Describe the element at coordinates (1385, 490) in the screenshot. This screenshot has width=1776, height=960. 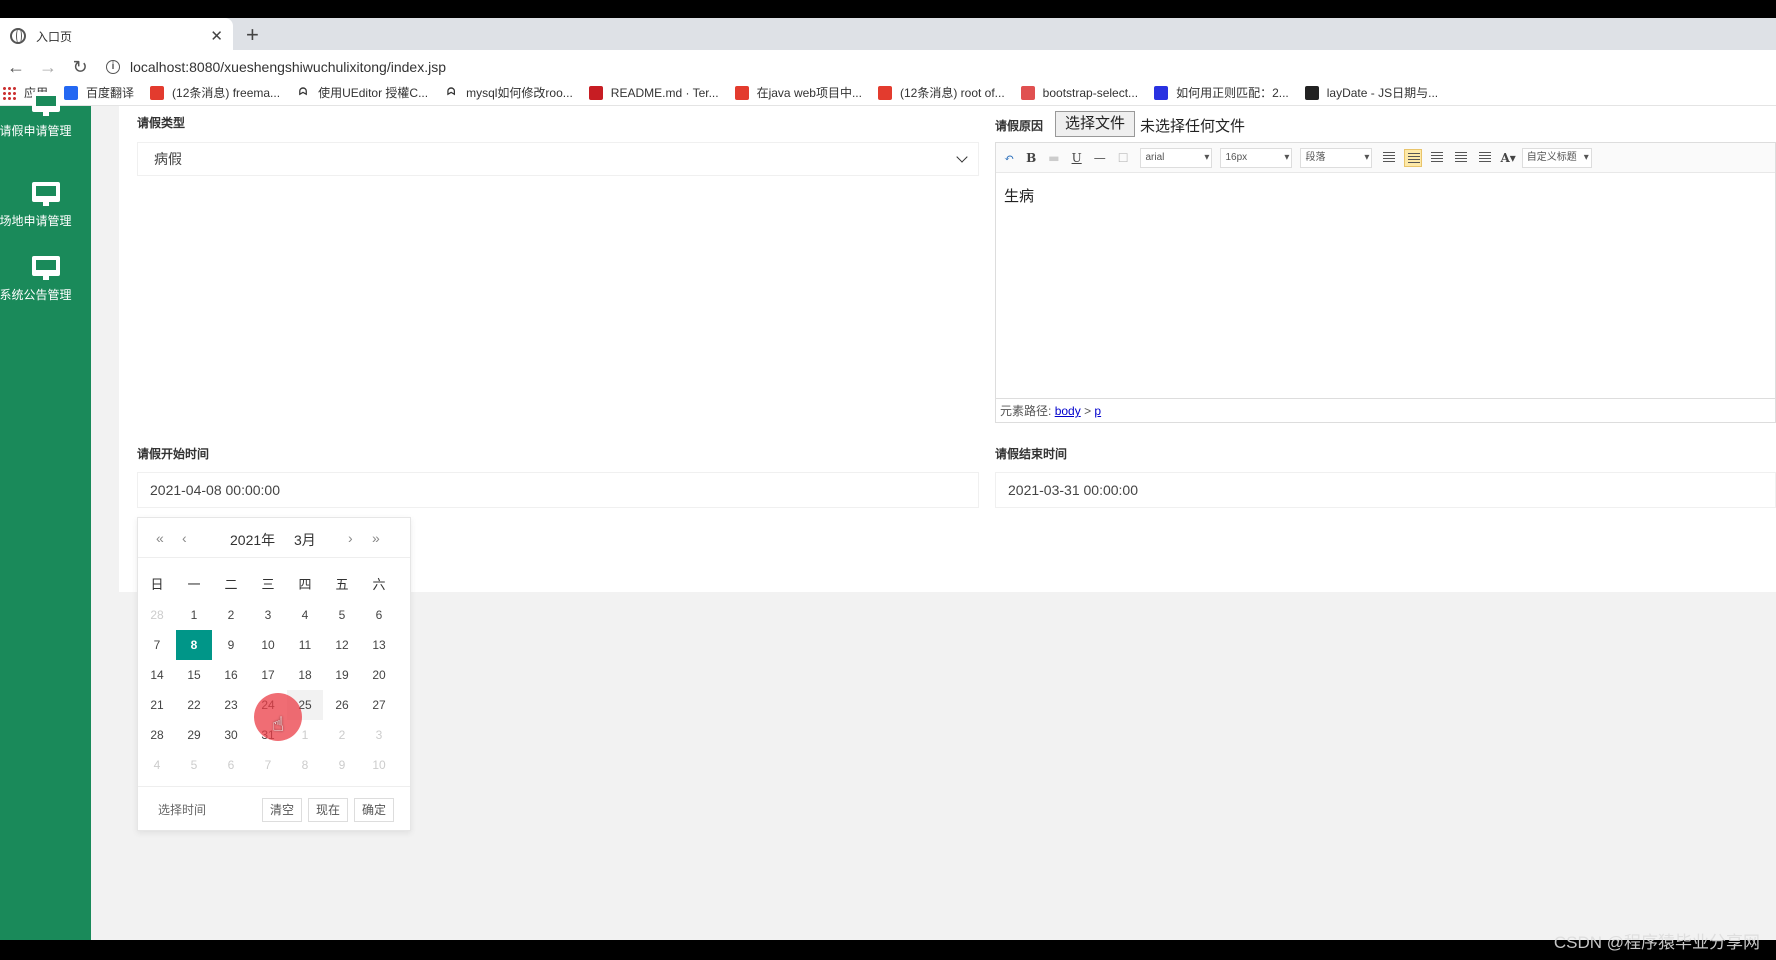
I see `end-time-input: 2021-03-31 00:00:00` at that location.